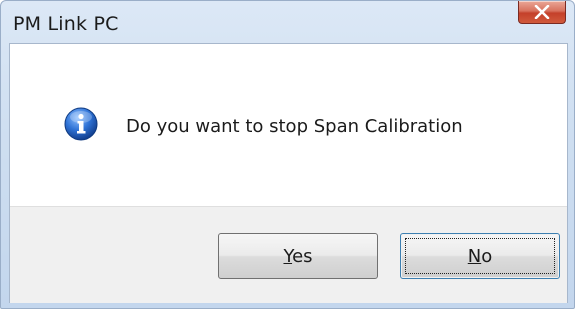  I want to click on no-button-mnemonic: N, so click(474, 256).